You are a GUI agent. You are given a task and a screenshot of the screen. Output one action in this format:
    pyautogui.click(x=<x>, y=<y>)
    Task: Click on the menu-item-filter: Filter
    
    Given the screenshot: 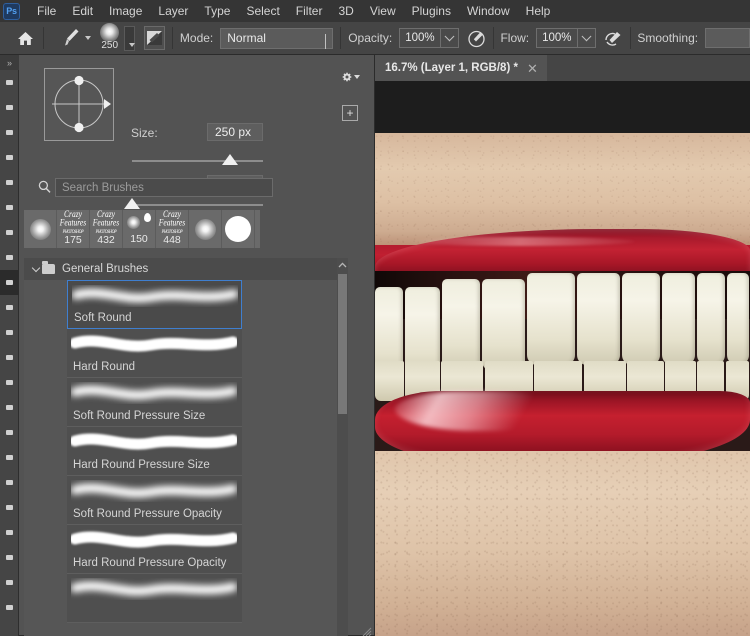 What is the action you would take?
    pyautogui.click(x=309, y=11)
    